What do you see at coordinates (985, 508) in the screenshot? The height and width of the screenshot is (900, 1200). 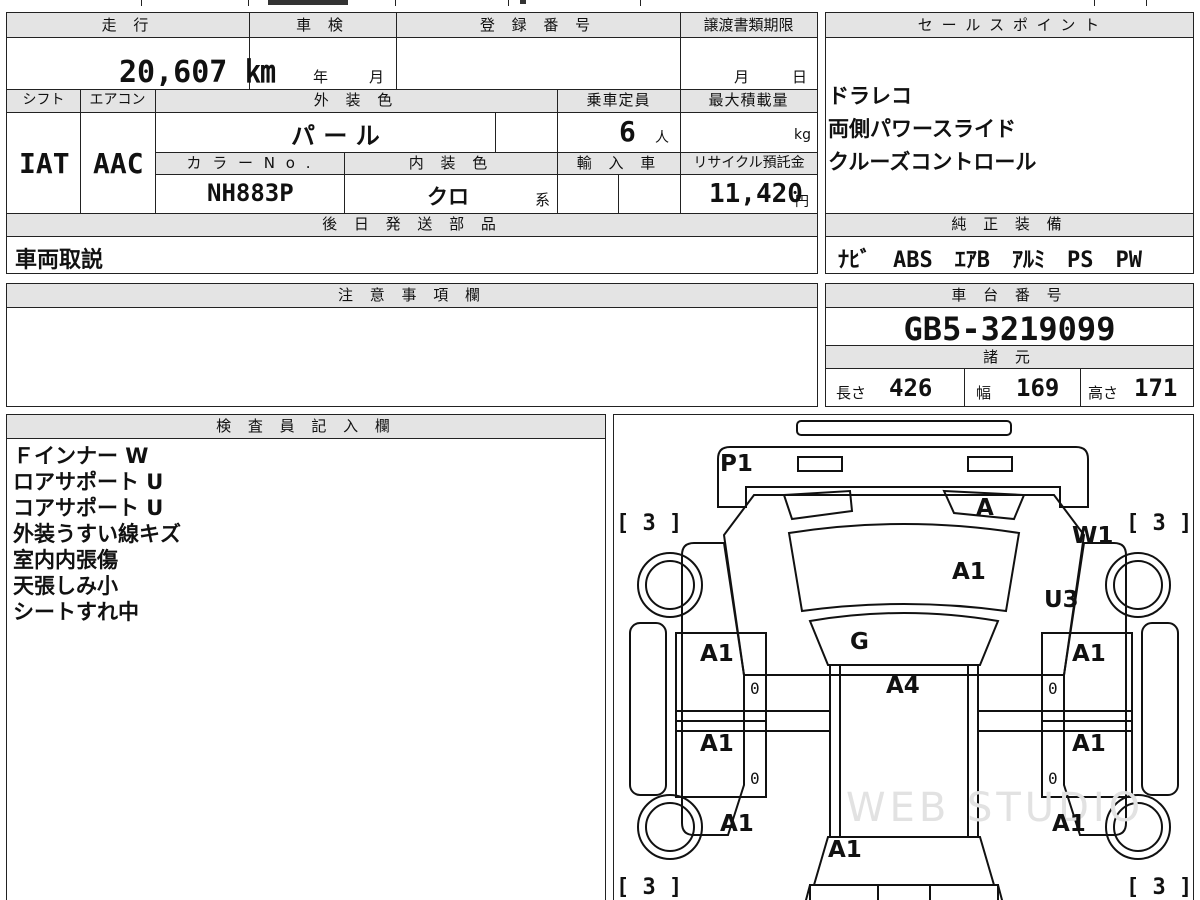 I see `mark-windshield-corner: A` at bounding box center [985, 508].